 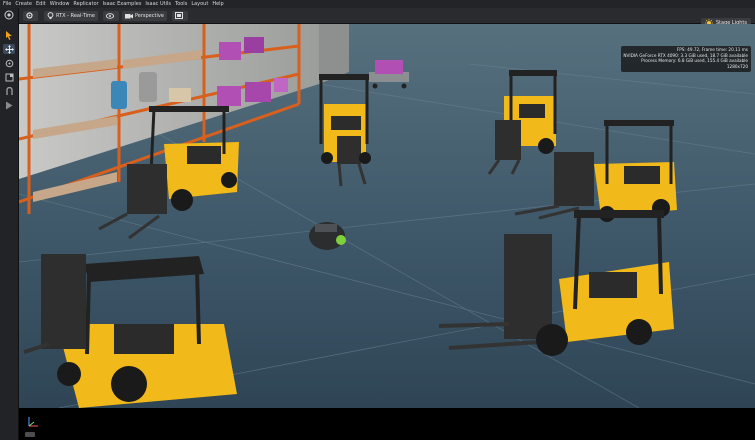 I want to click on gear-icon, so click(x=29, y=15).